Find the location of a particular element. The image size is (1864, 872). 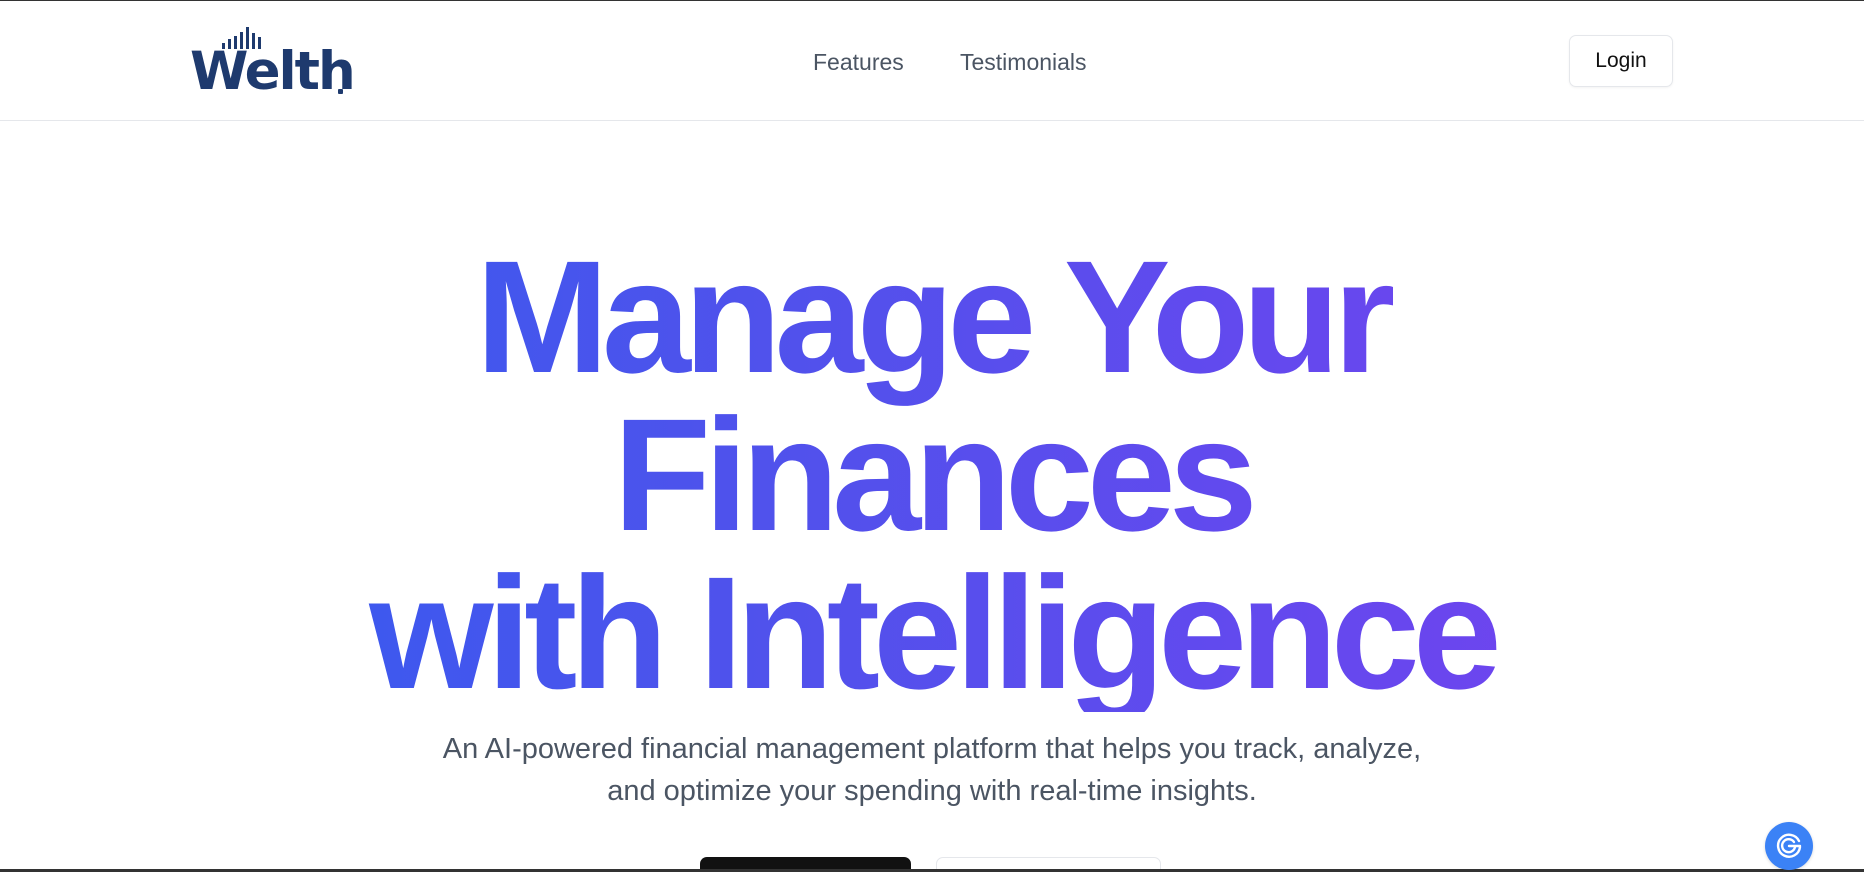

assistant-icon is located at coordinates (1789, 845).